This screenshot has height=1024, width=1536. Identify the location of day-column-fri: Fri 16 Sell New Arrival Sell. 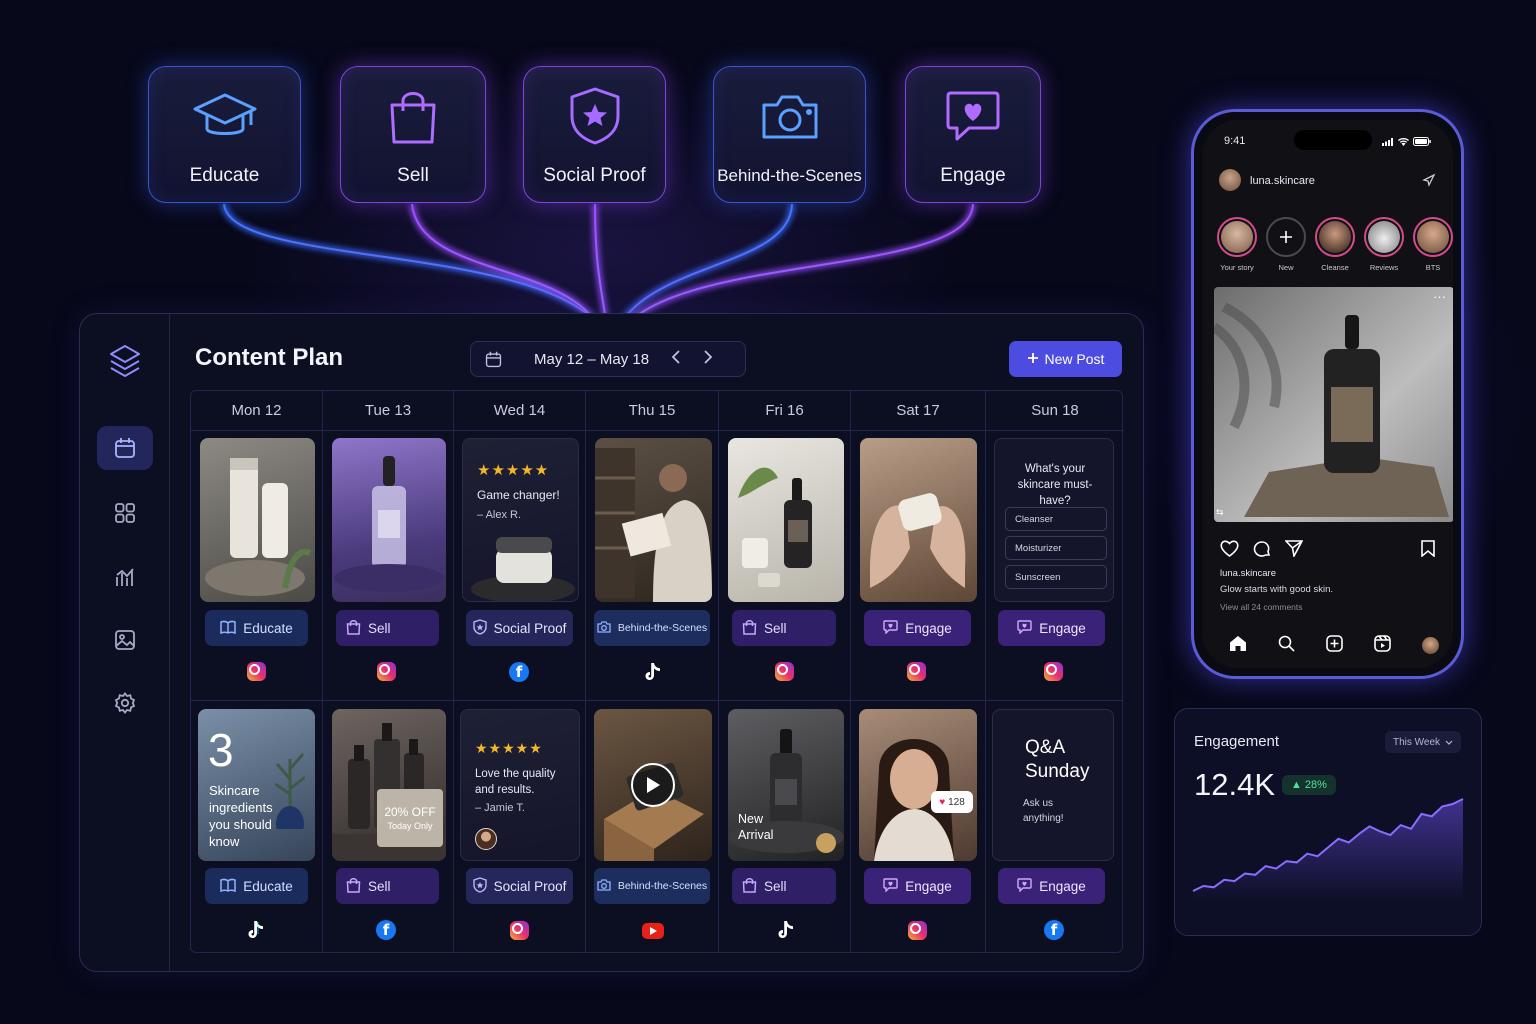
(785, 671).